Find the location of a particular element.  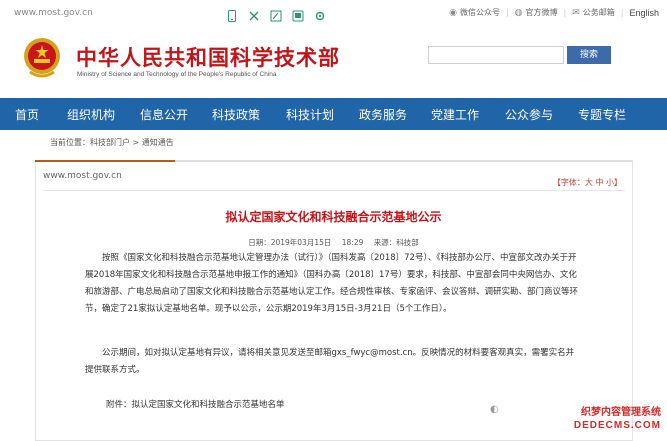

nav-item-home: 首页 is located at coordinates (27, 114).